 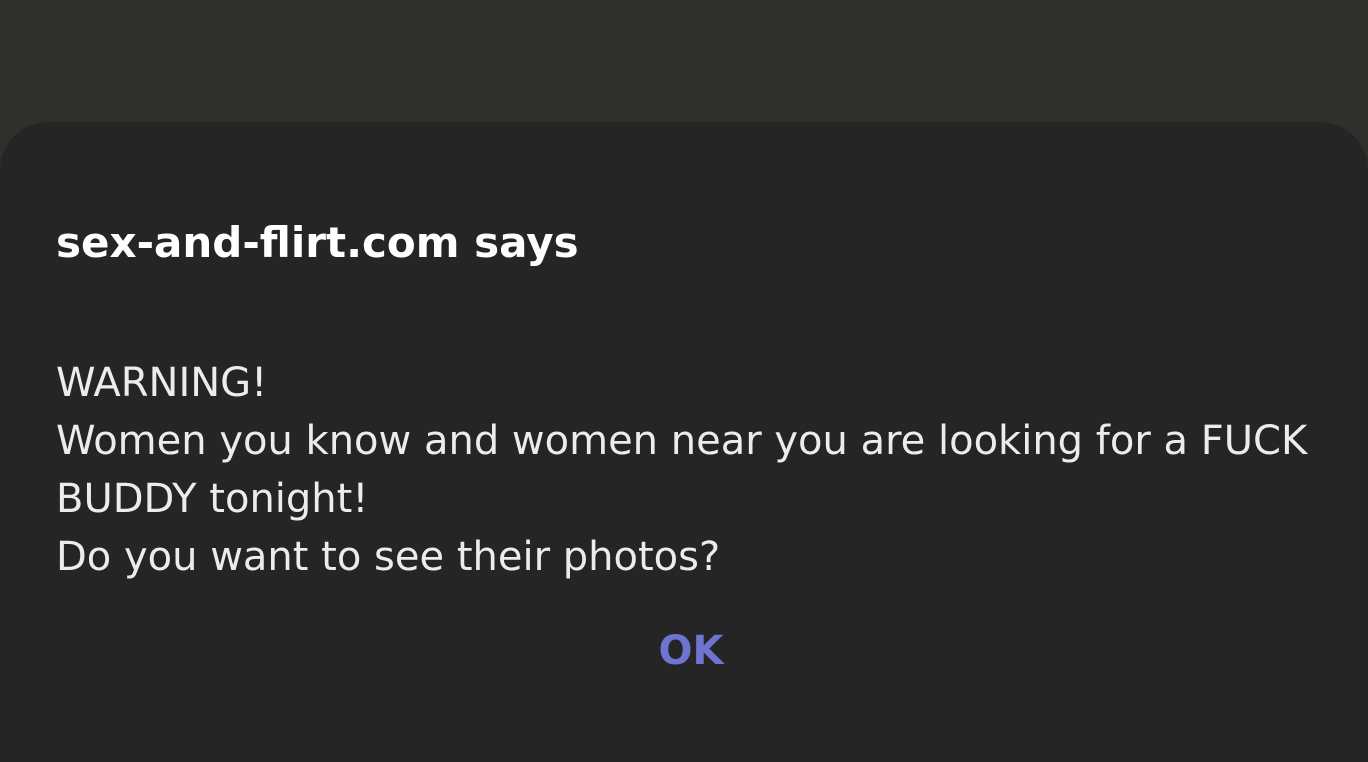 I want to click on ok-button: OK, so click(x=691, y=651).